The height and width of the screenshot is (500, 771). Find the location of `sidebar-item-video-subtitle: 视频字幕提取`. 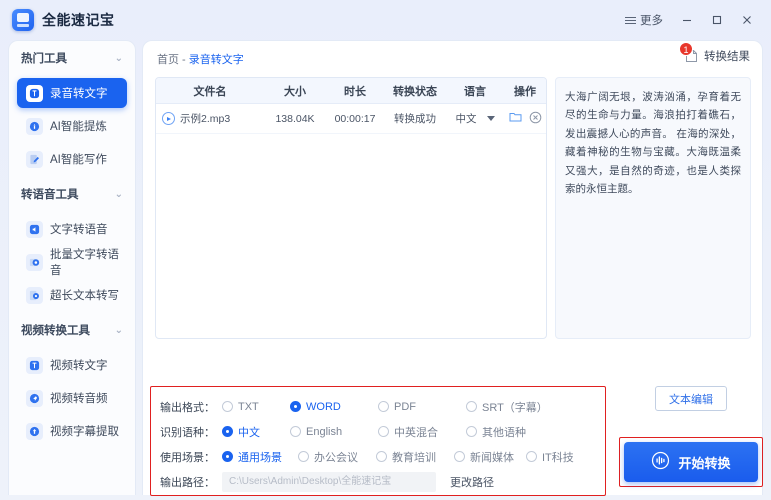

sidebar-item-video-subtitle: 视频字幕提取 is located at coordinates (72, 431).